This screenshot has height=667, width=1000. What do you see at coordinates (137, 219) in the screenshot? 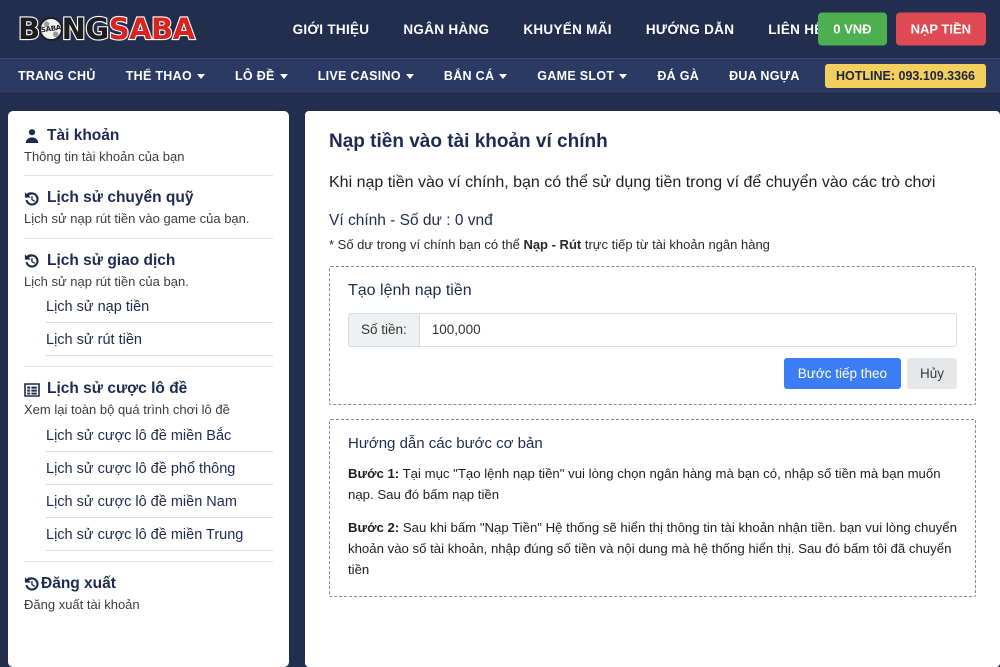
I see `sidebar-desc-lich-su-chuyen-quy: Lịch sử nạp rút tiền vào game của bạn.` at bounding box center [137, 219].